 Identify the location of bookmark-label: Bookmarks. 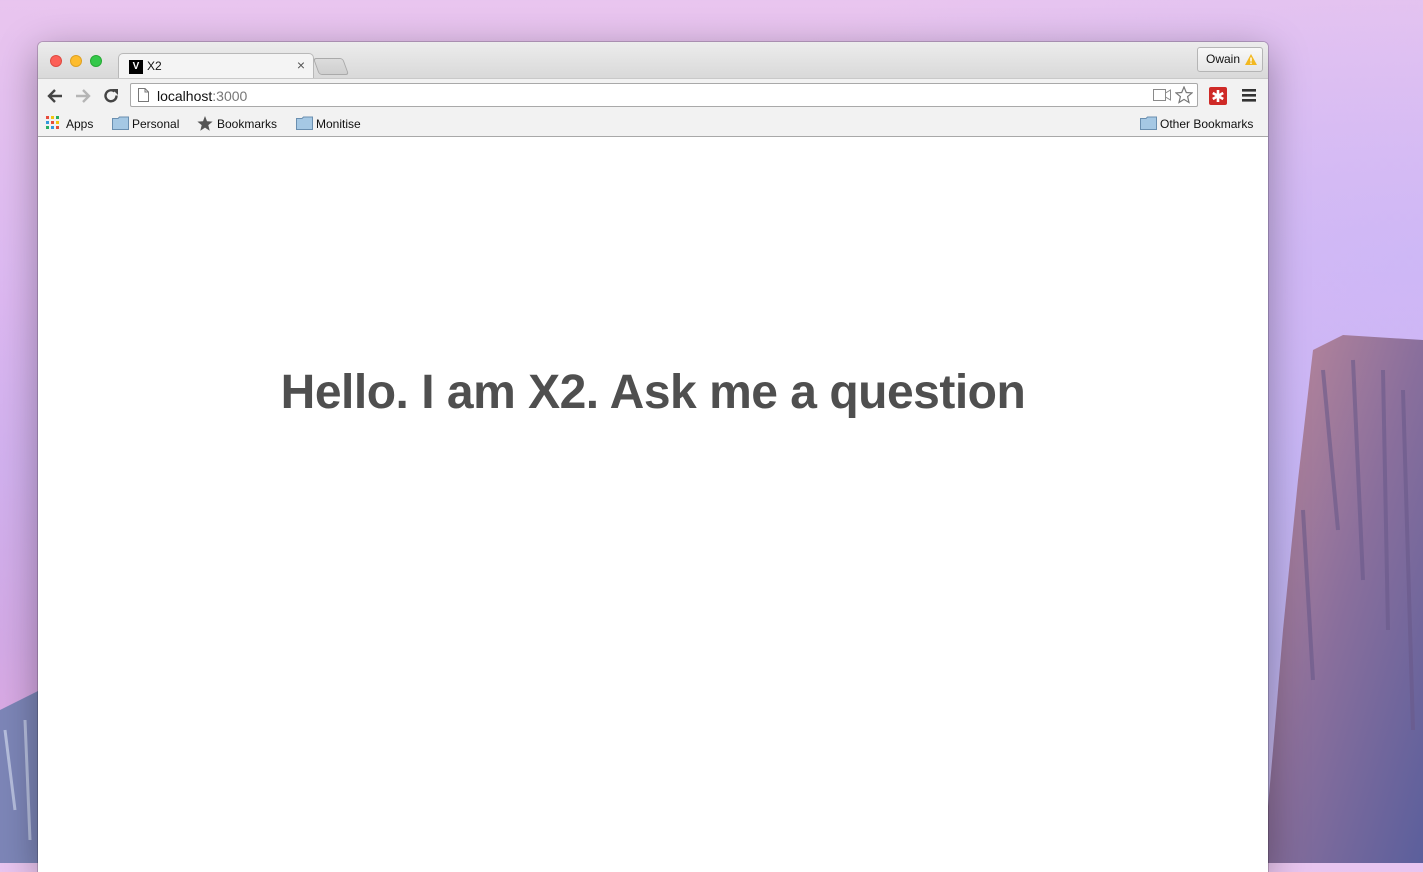
(247, 124).